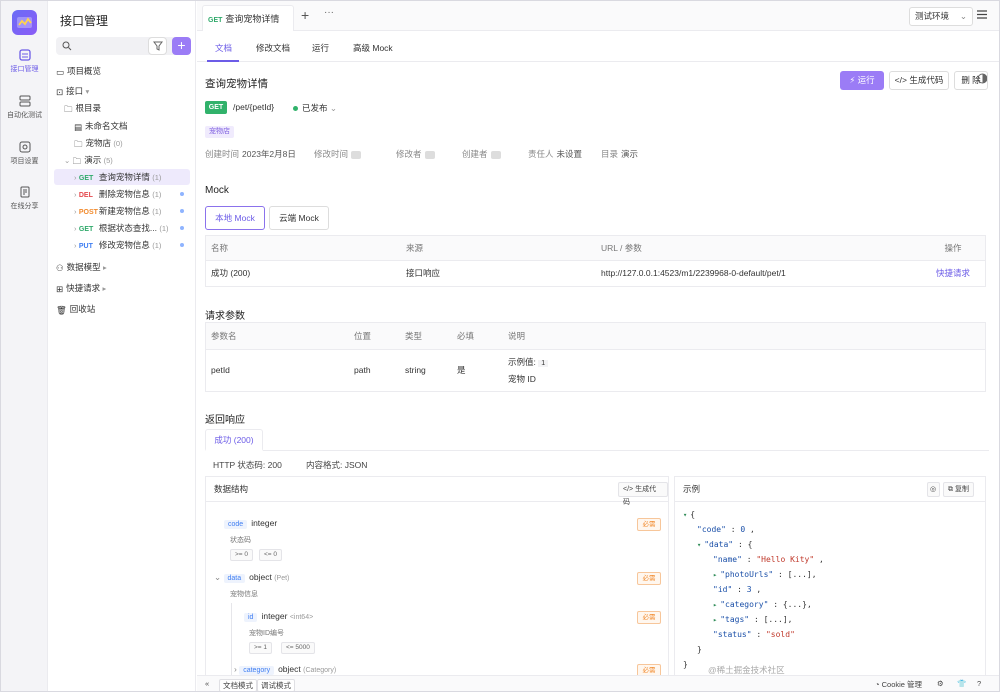 This screenshot has width=1000, height=692. What do you see at coordinates (303, 248) in the screenshot?
I see `col-name: 名称` at bounding box center [303, 248].